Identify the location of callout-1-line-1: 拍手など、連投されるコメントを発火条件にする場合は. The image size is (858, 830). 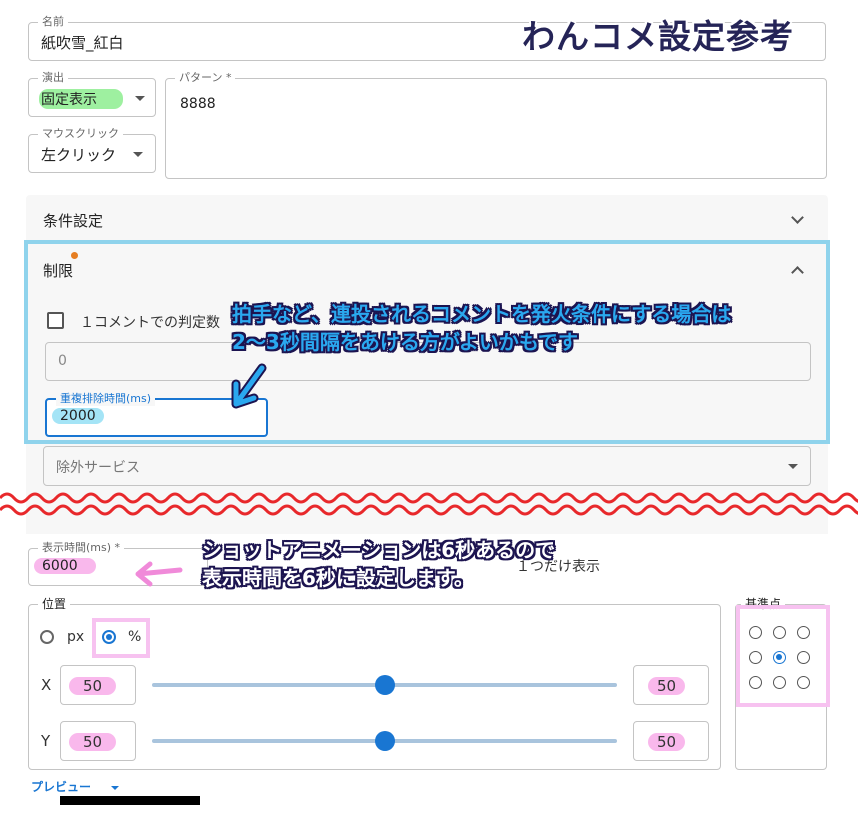
(482, 314).